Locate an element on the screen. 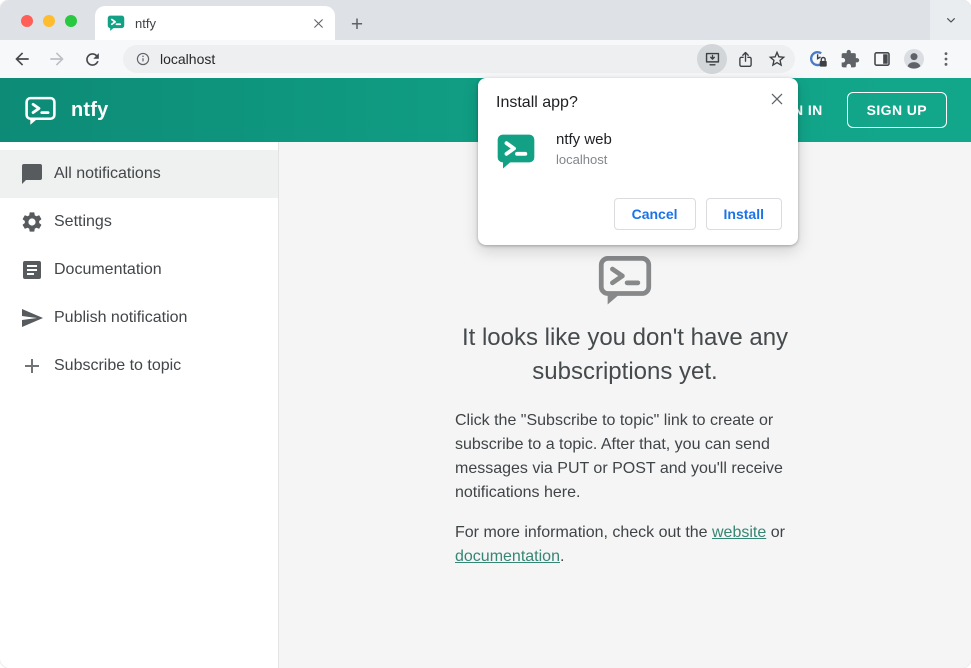  sign-up-button: SIGN UP is located at coordinates (896, 110).